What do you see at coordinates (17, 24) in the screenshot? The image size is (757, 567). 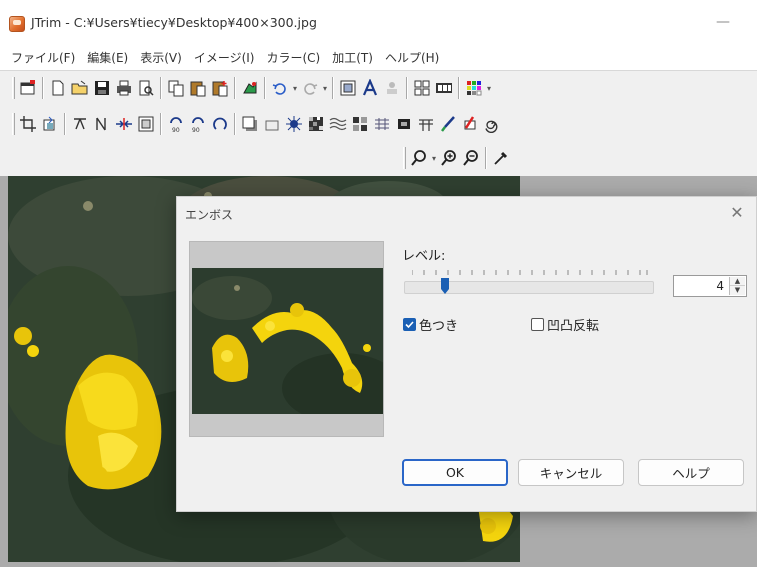 I see `app-icon` at bounding box center [17, 24].